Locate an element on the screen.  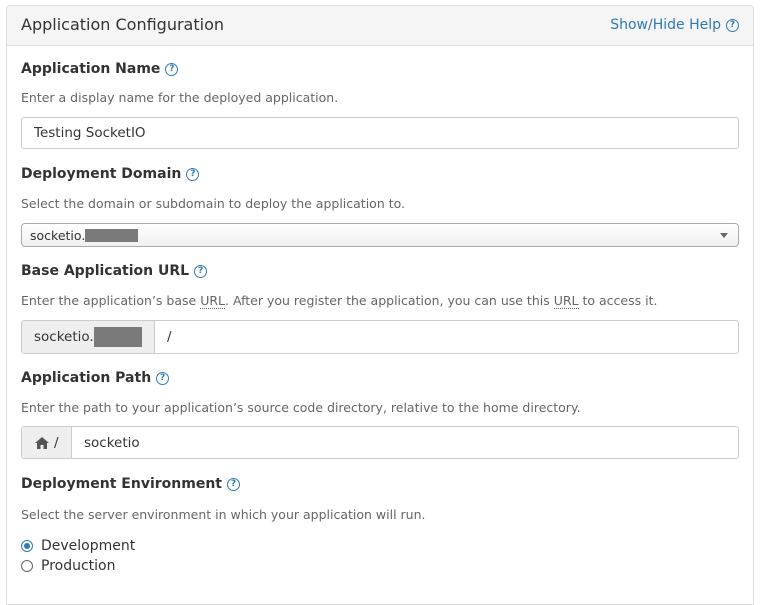
application-path-input is located at coordinates (405, 442).